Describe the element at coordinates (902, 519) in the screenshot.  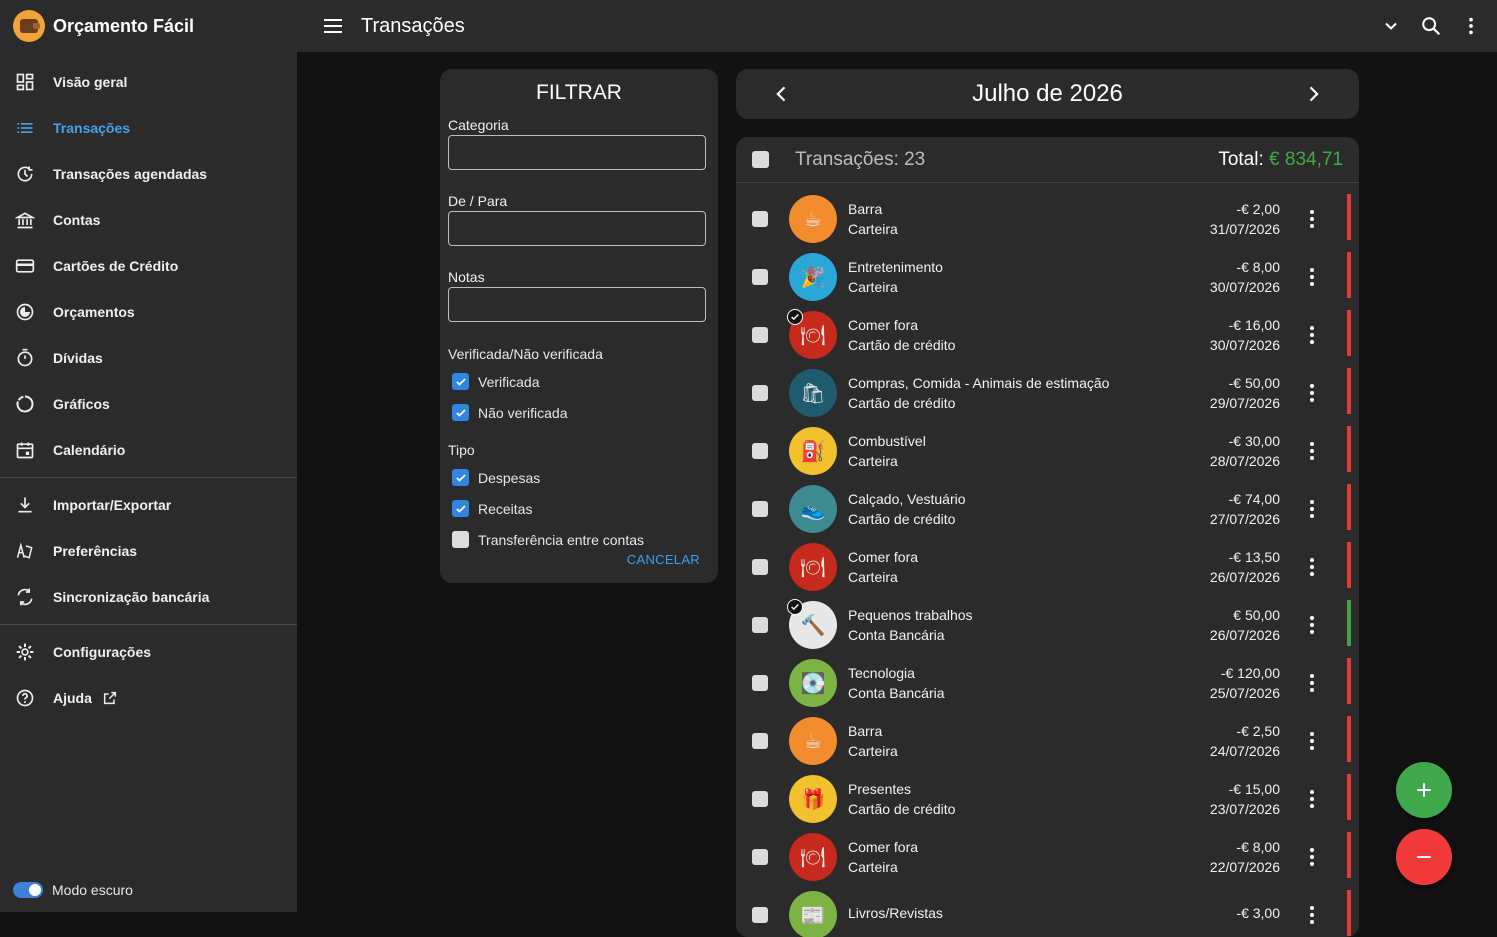
I see `row-account: Cartão de crédito` at that location.